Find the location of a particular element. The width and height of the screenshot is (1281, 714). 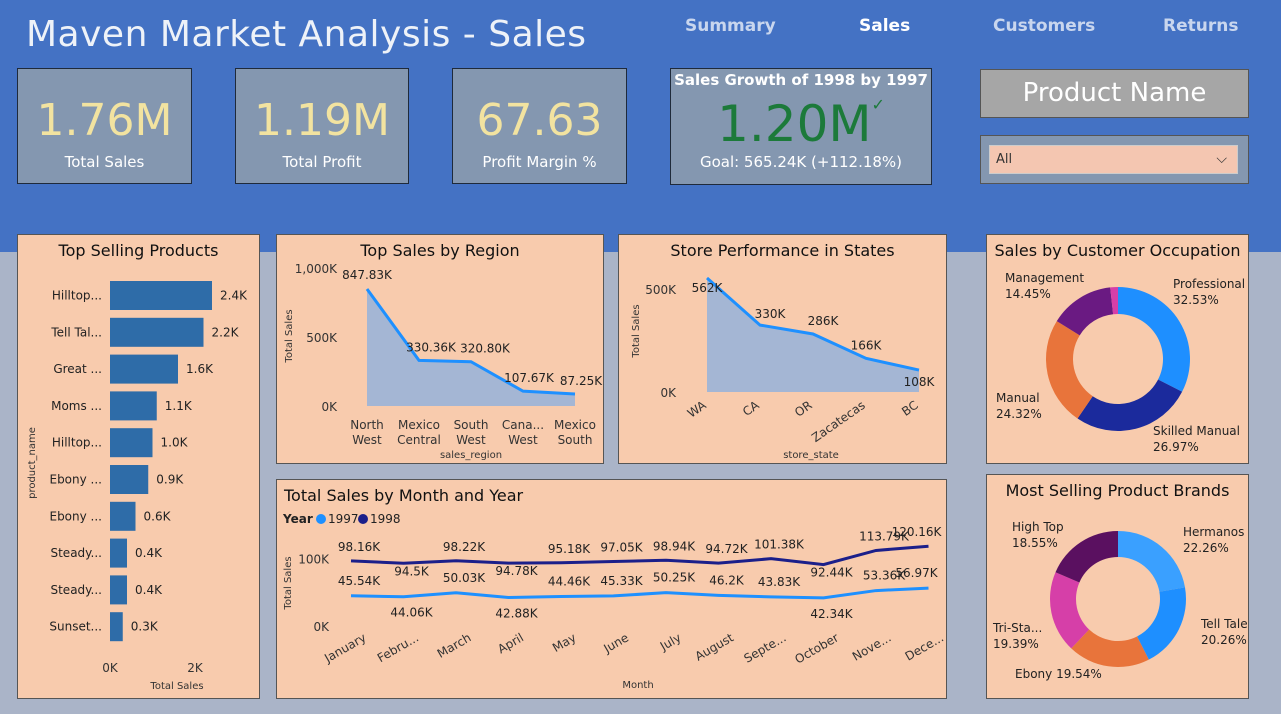

x-tick-label: Zacatecas is located at coordinates (838, 421).